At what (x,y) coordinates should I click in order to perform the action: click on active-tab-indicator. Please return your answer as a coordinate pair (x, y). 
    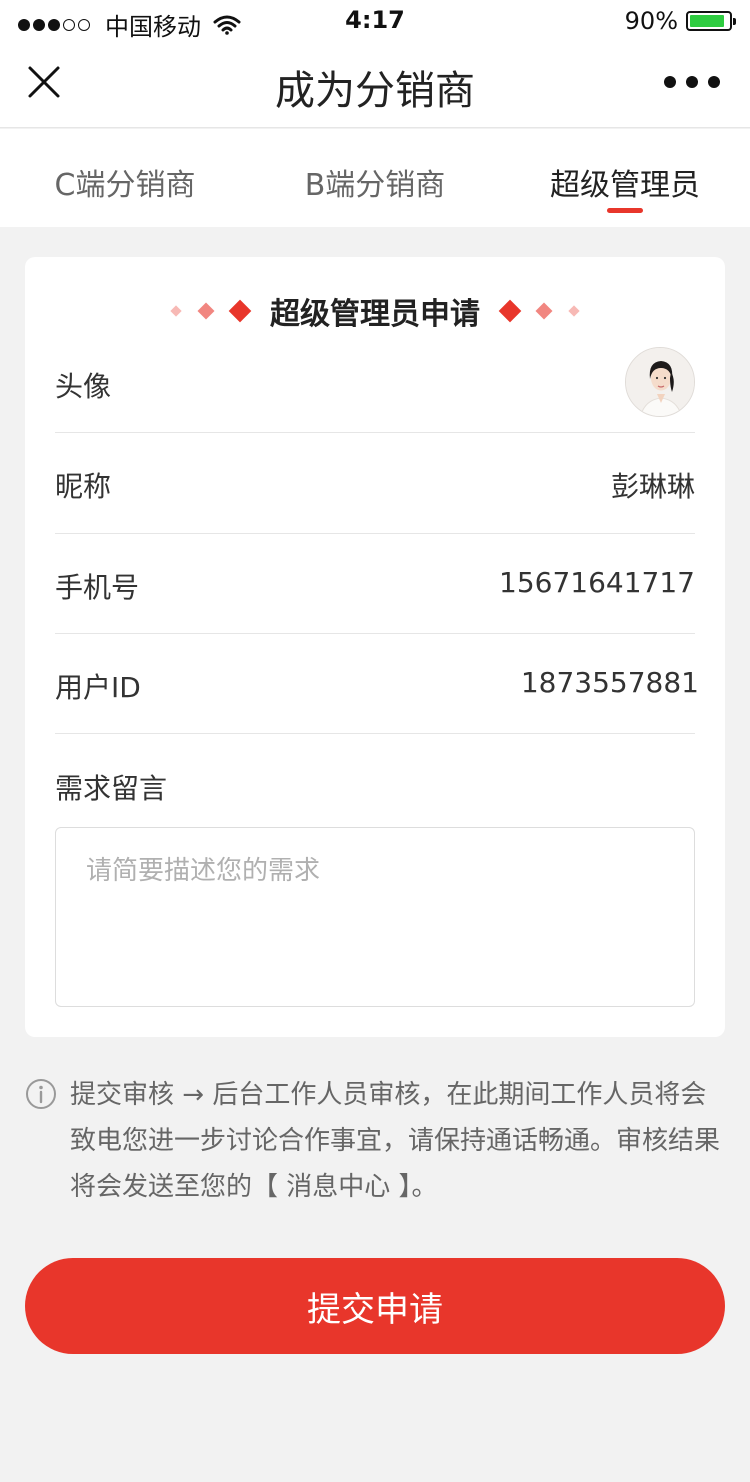
    Looking at the image, I should click on (625, 210).